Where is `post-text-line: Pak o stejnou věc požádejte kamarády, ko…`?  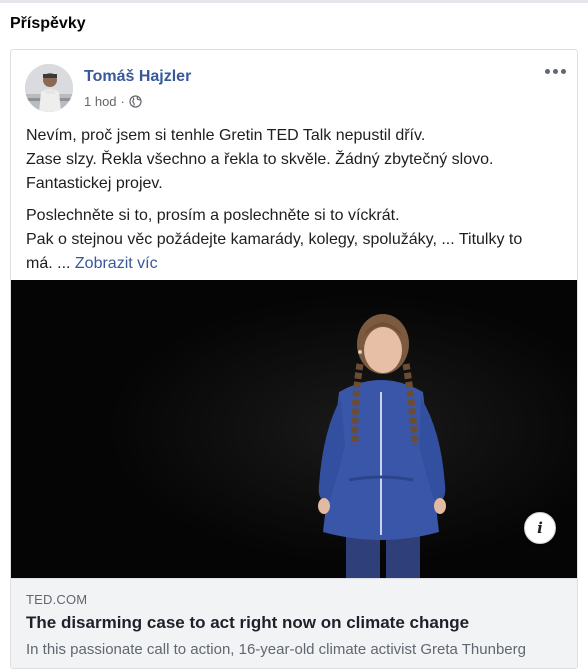 post-text-line: Pak o stejnou věc požádejte kamarády, ko… is located at coordinates (274, 239).